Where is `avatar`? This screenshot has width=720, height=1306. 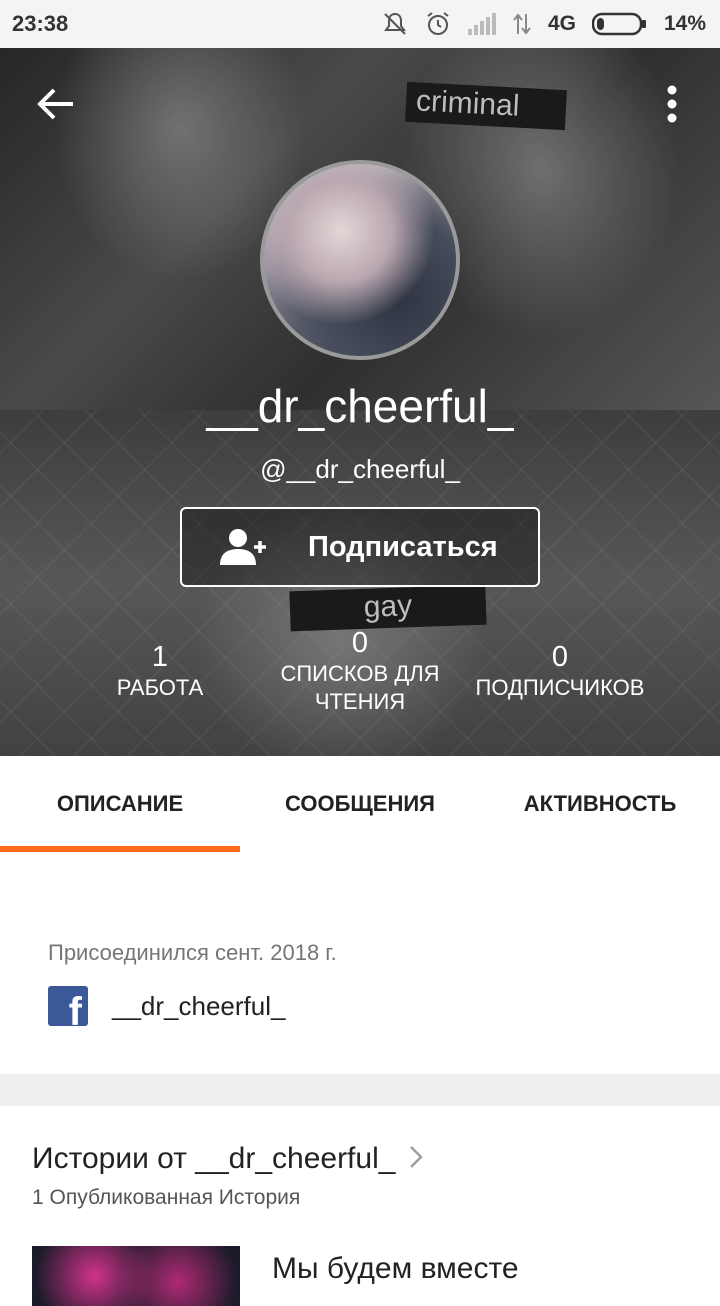 avatar is located at coordinates (360, 260).